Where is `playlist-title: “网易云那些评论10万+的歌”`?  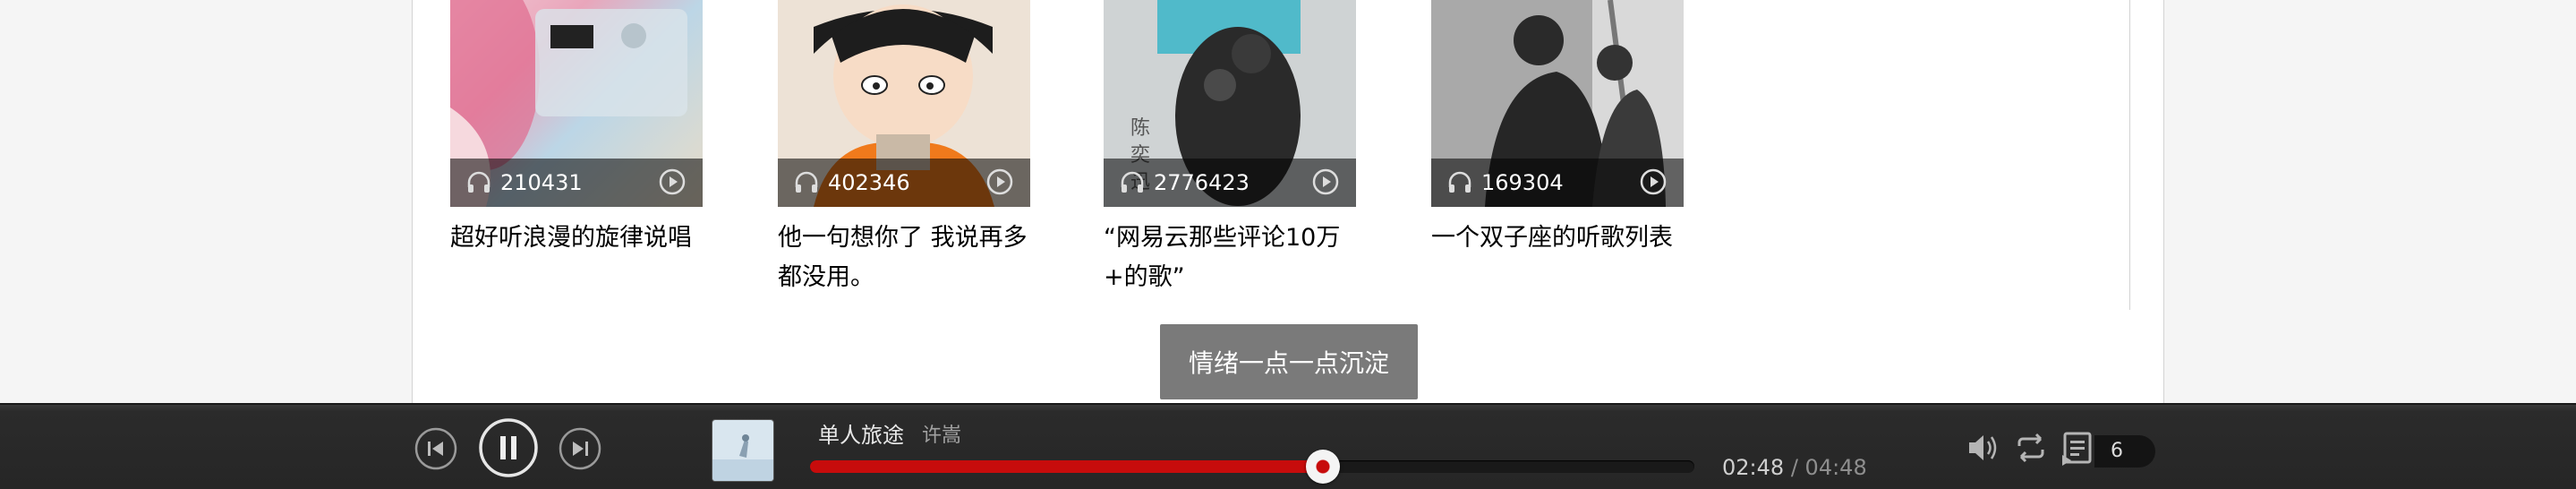 playlist-title: “网易云那些评论10万+的歌” is located at coordinates (1230, 258).